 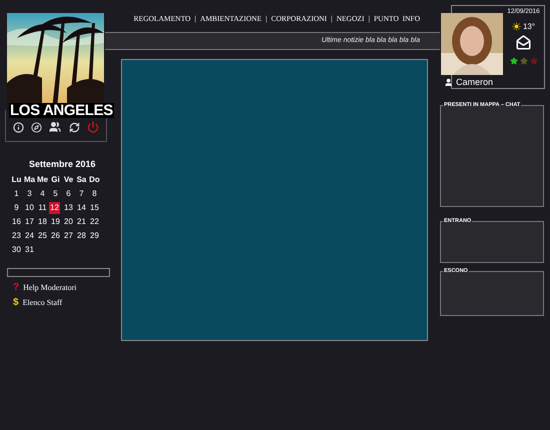 I want to click on calendar-day: 22, so click(x=94, y=222).